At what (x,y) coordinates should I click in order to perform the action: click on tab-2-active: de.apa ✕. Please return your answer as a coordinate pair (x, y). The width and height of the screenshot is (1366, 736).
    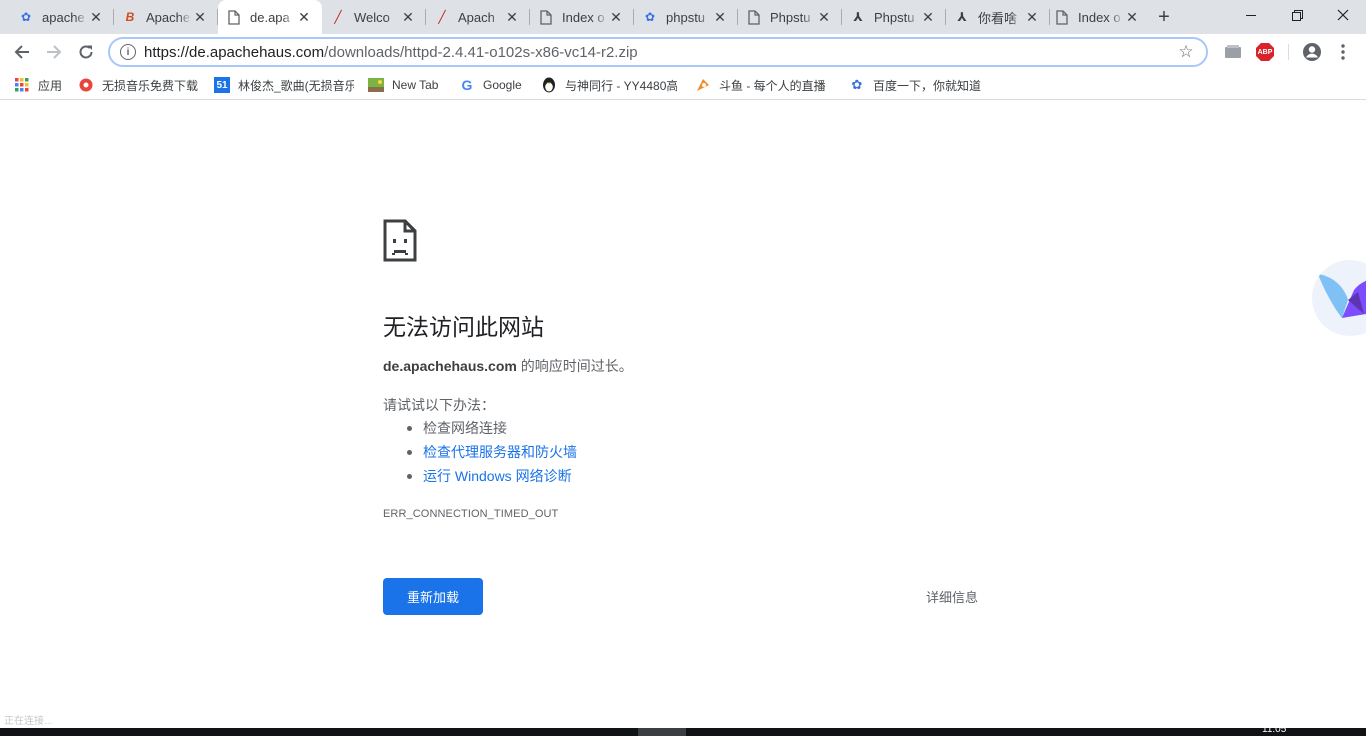
    Looking at the image, I should click on (270, 17).